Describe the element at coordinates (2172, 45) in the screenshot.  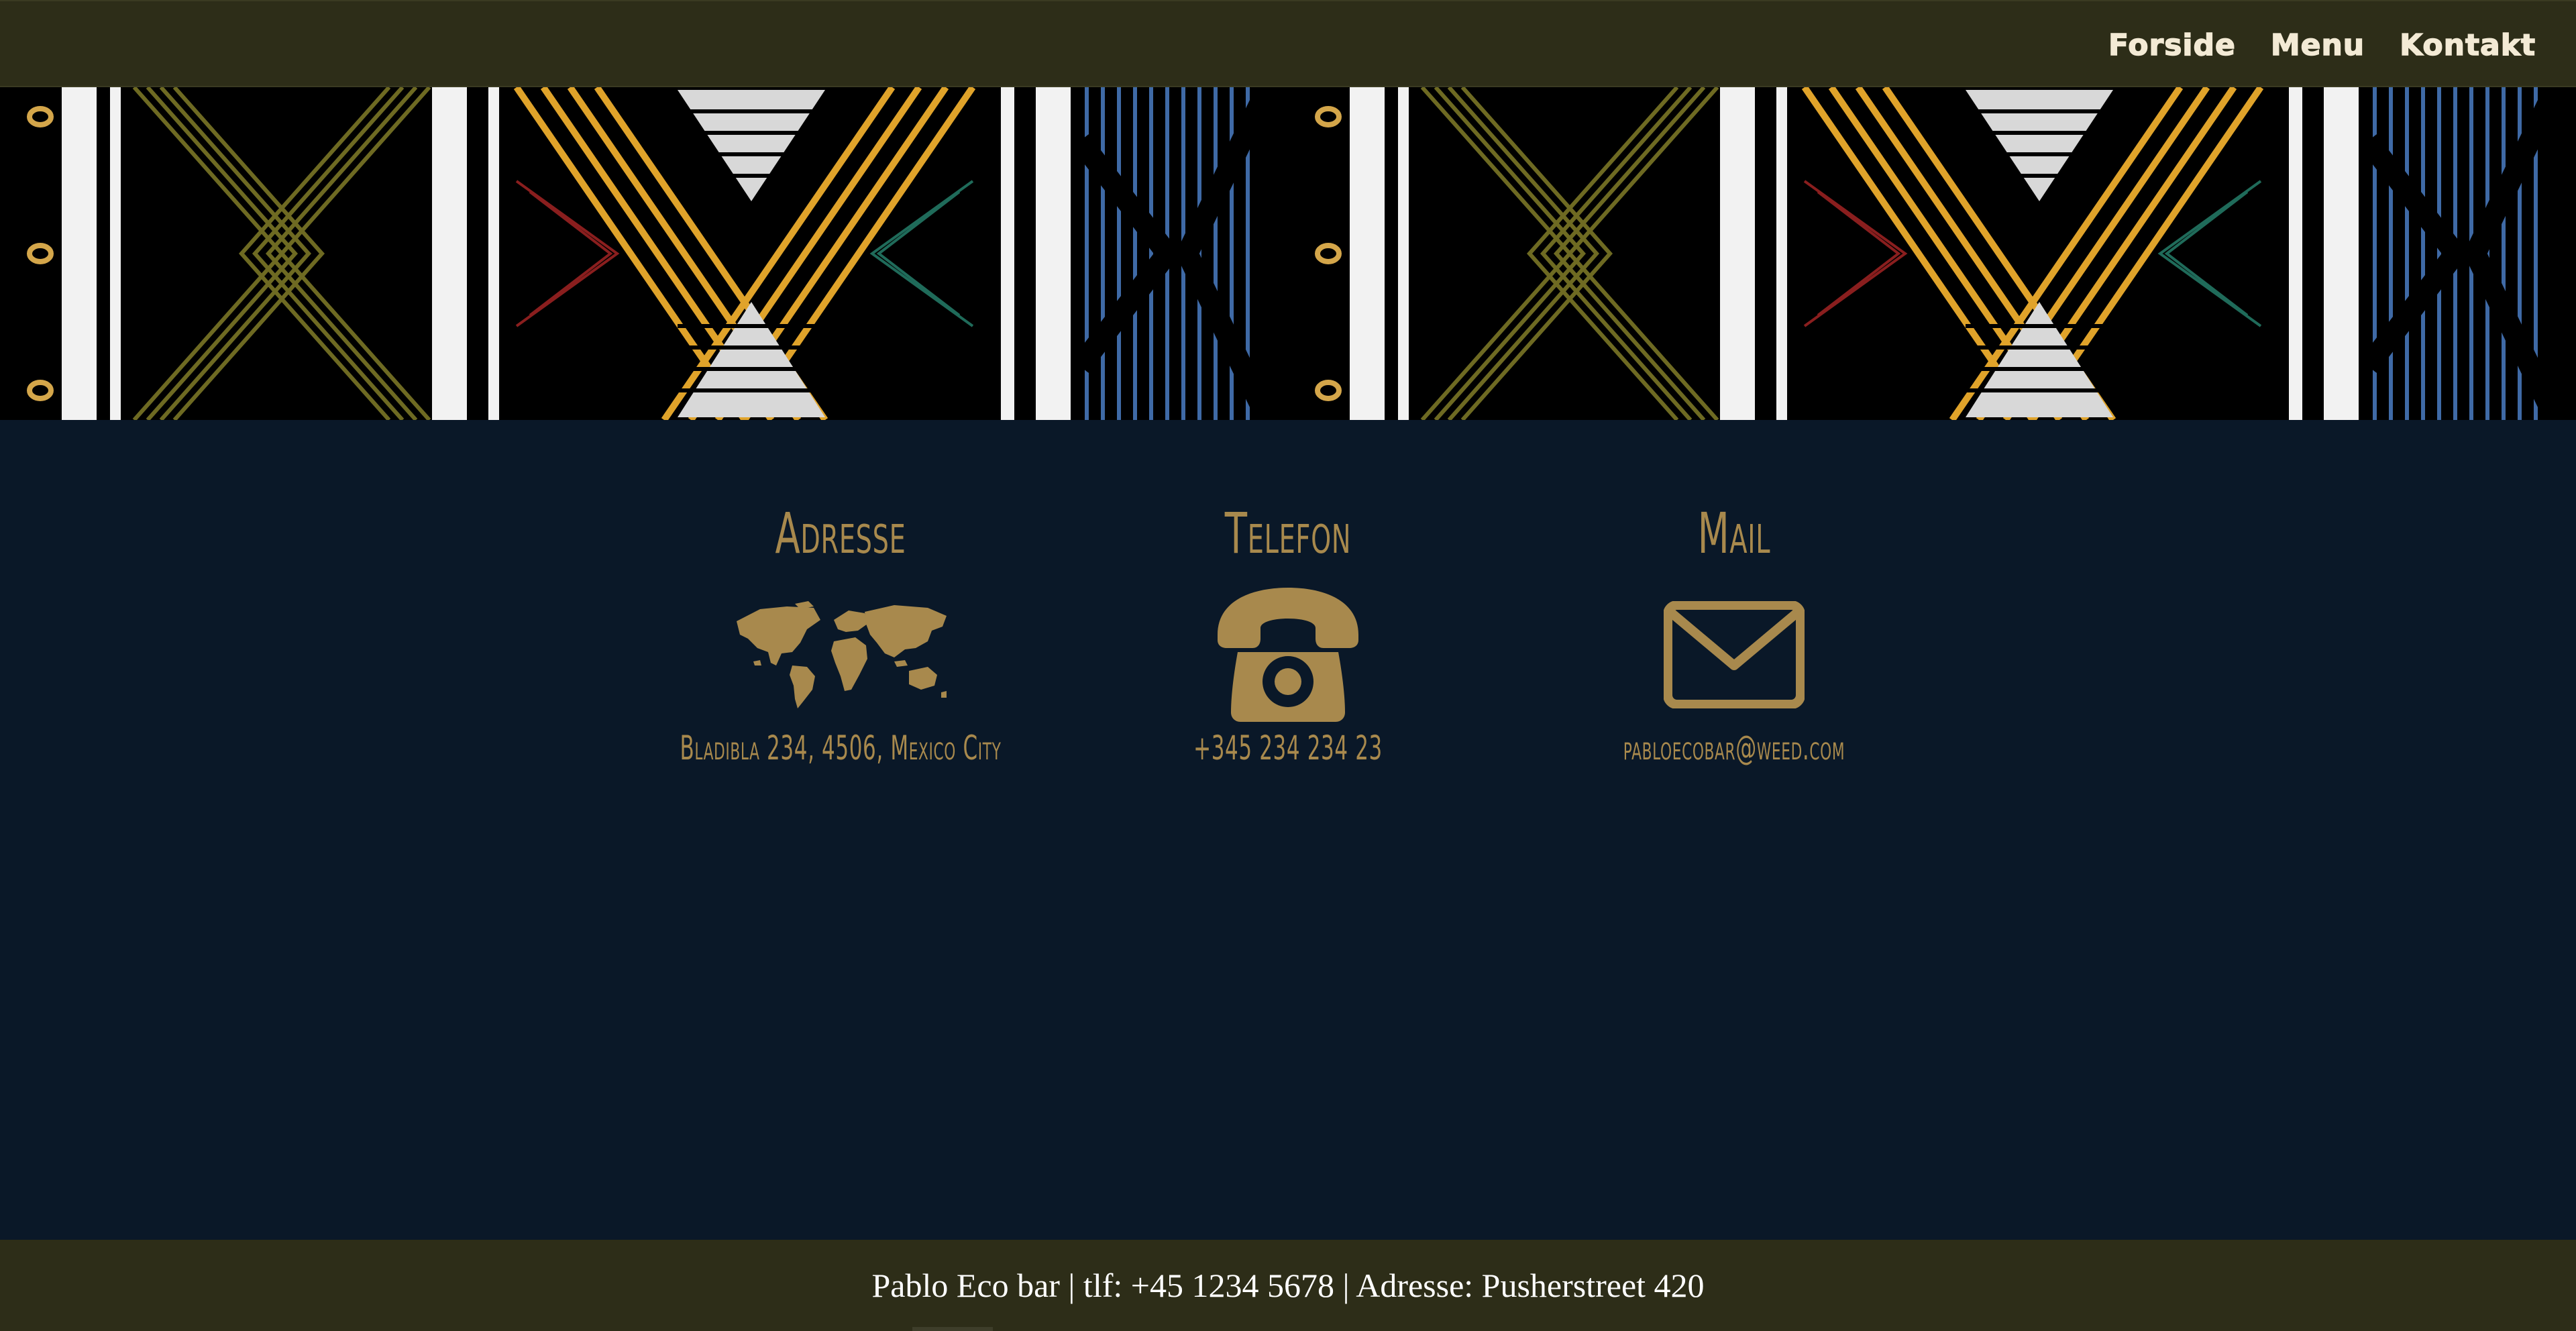
I see `nav-link-forside: Forside` at that location.